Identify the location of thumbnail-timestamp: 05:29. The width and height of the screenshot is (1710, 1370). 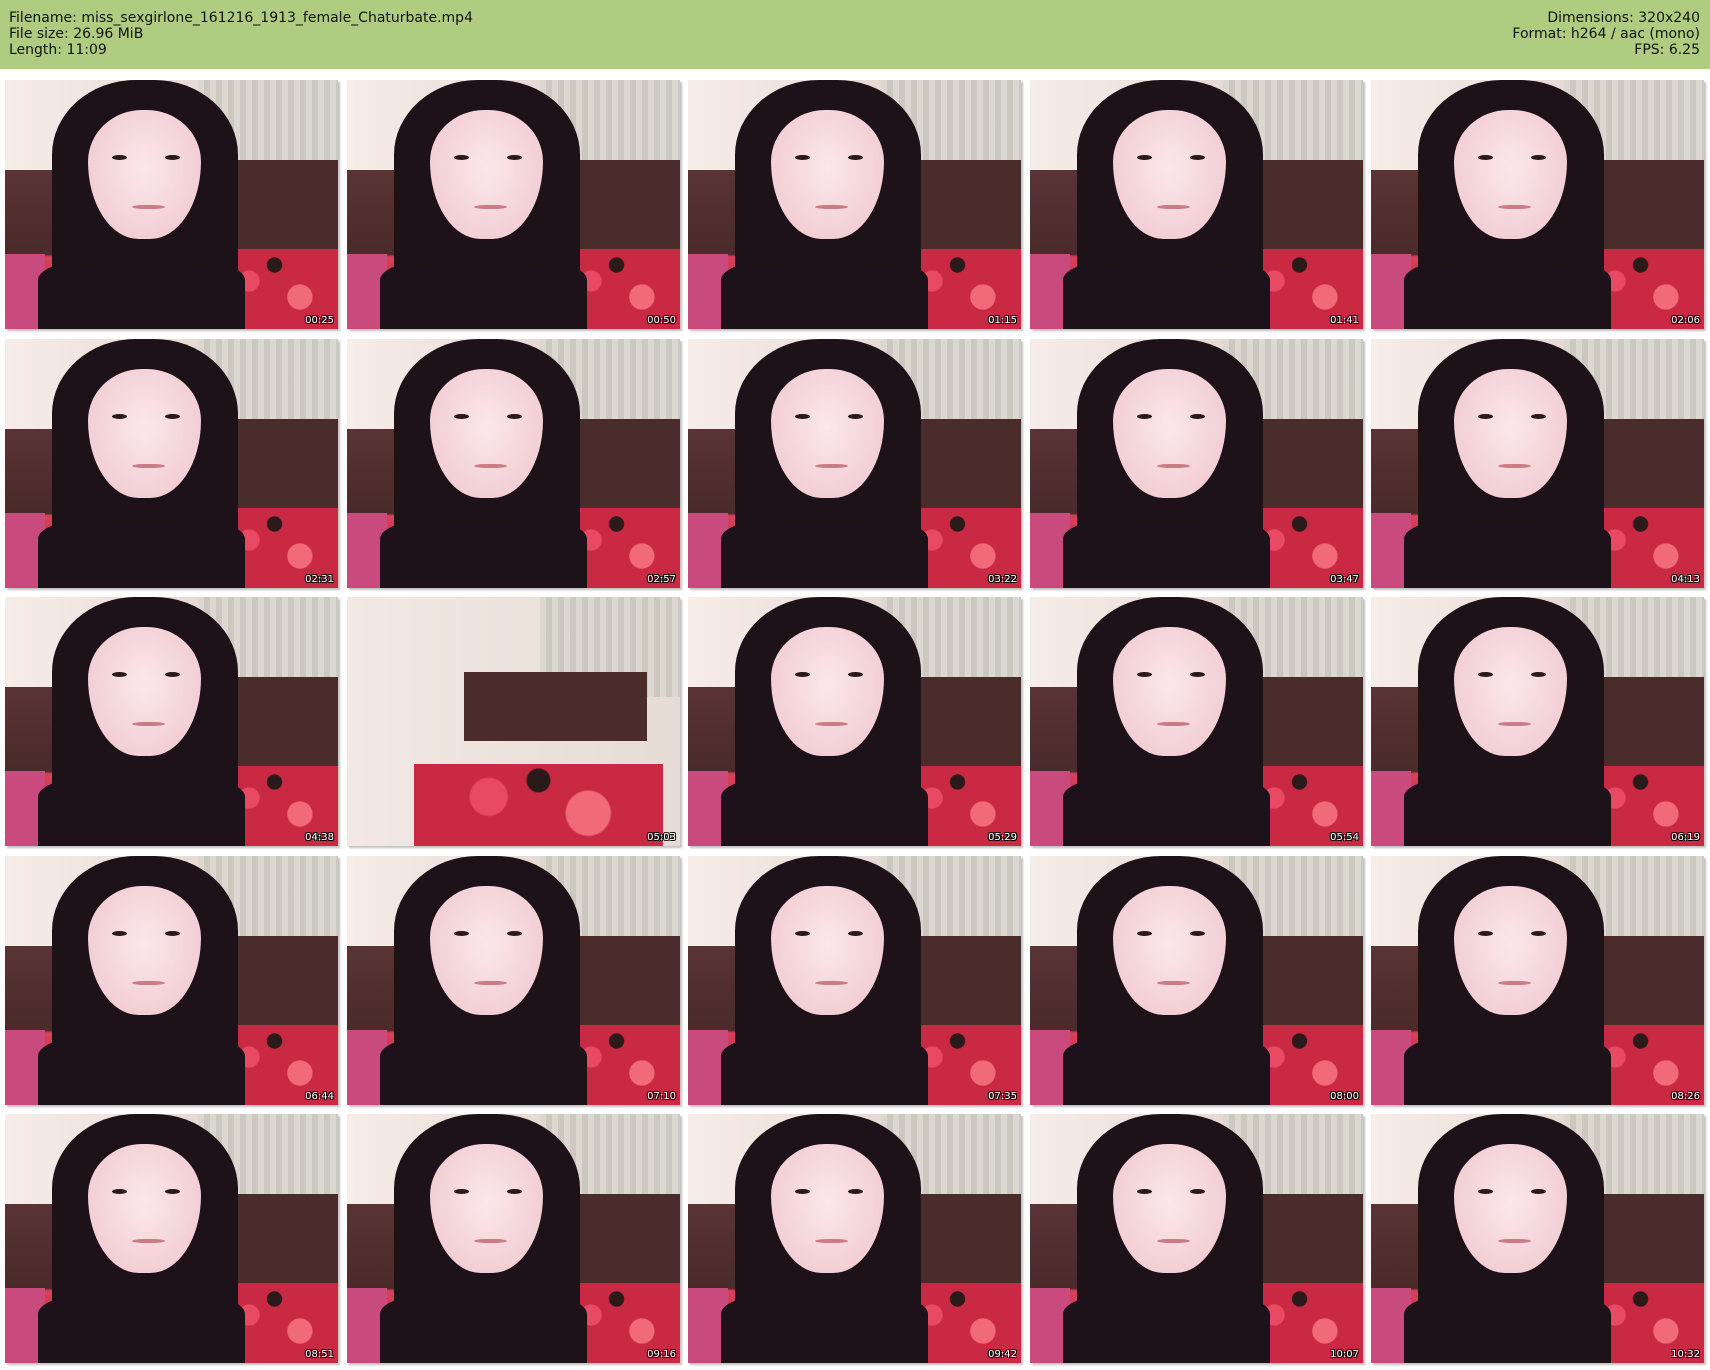
(1002, 837).